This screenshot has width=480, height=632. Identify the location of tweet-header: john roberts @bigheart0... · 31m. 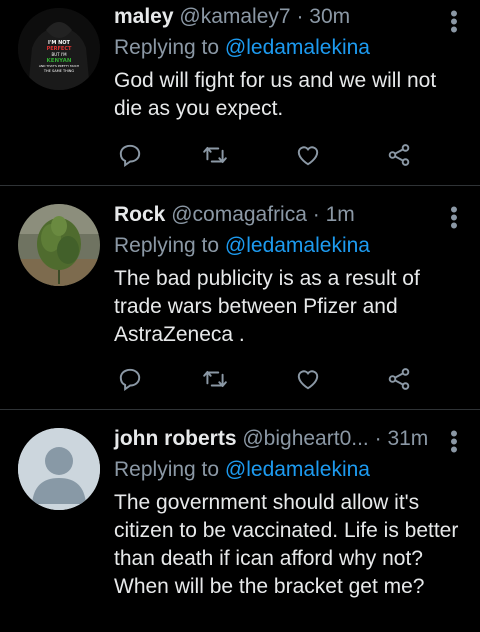
(277, 439).